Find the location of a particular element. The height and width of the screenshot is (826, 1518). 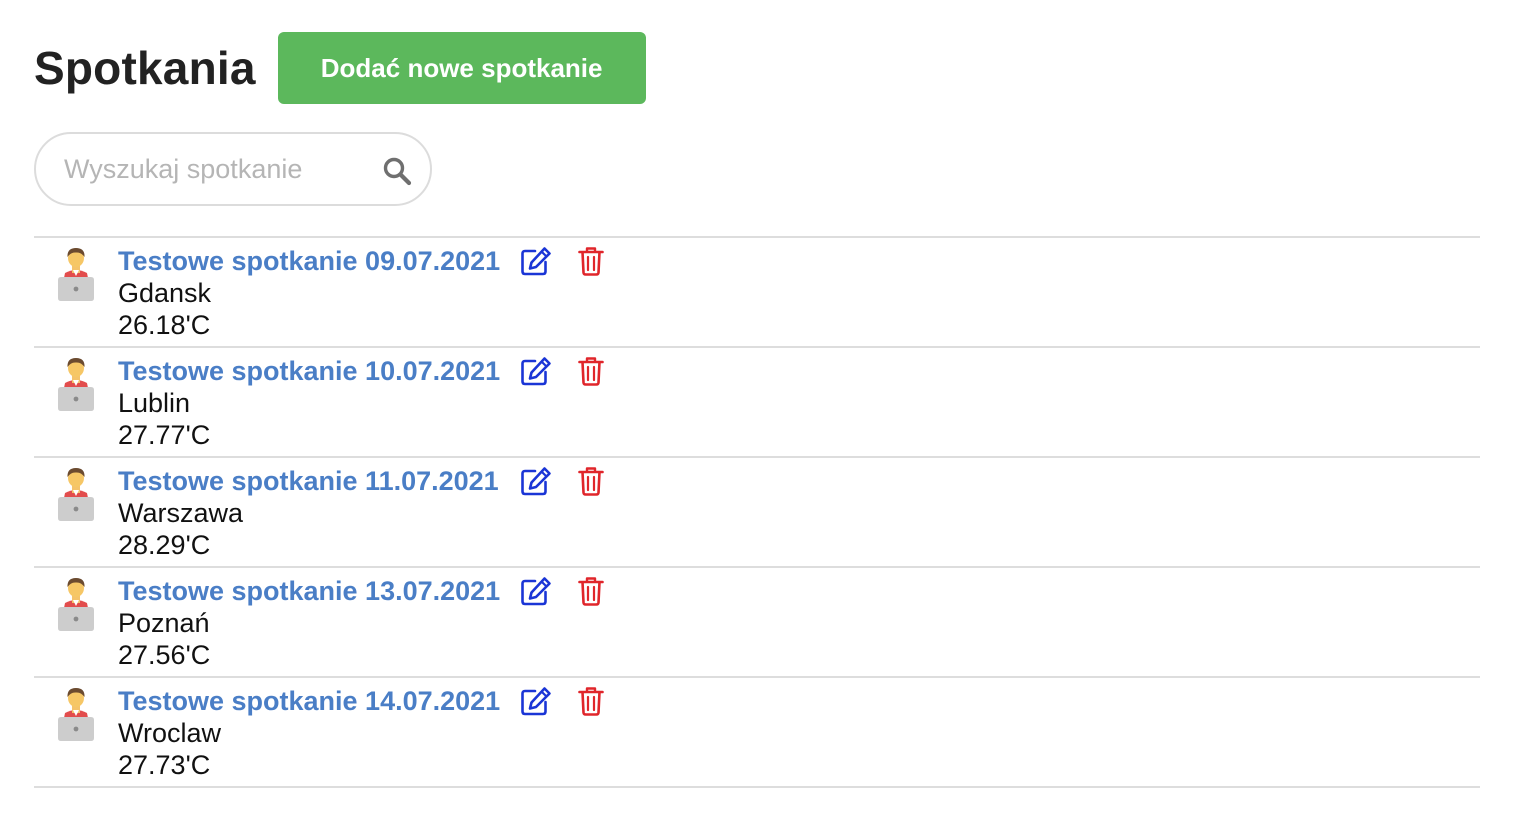

meeting-temperature: 26.18'C is located at coordinates (164, 325).